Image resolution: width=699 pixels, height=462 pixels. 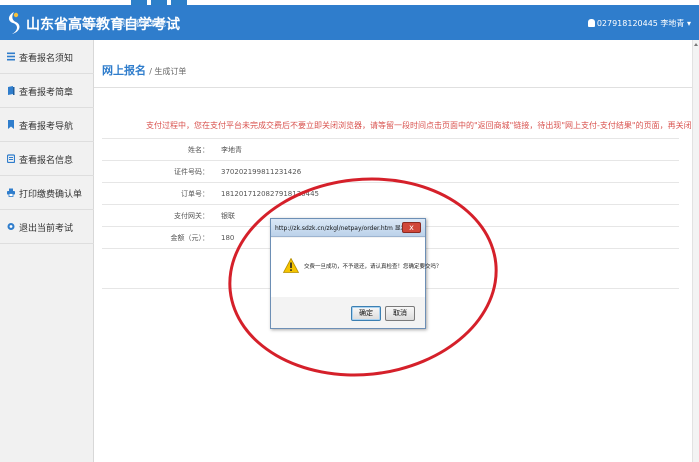 What do you see at coordinates (142, 23) in the screenshot?
I see `site-subtitle: 网上报名系统` at bounding box center [142, 23].